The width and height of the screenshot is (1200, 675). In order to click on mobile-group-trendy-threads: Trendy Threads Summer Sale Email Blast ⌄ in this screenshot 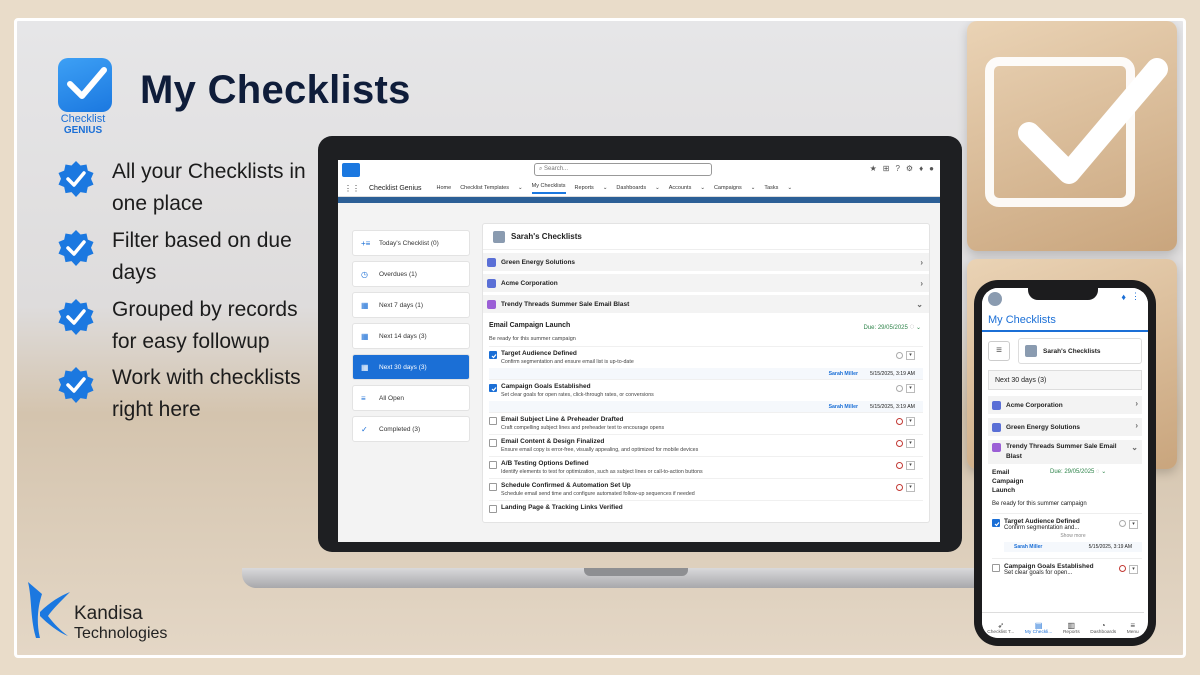, I will do `click(1065, 452)`.